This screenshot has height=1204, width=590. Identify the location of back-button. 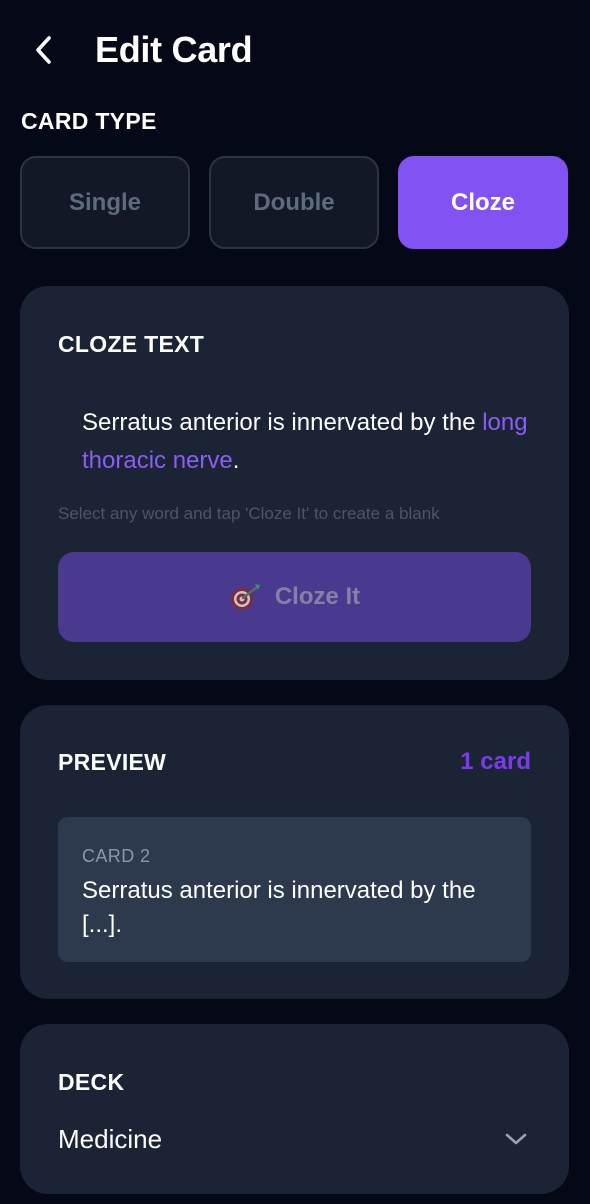
(44, 50).